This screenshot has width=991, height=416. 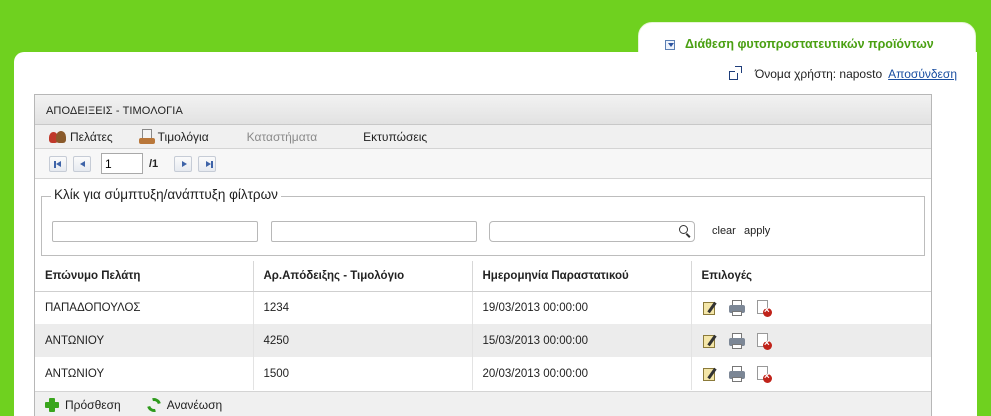 What do you see at coordinates (183, 163) in the screenshot?
I see `next-page-button` at bounding box center [183, 163].